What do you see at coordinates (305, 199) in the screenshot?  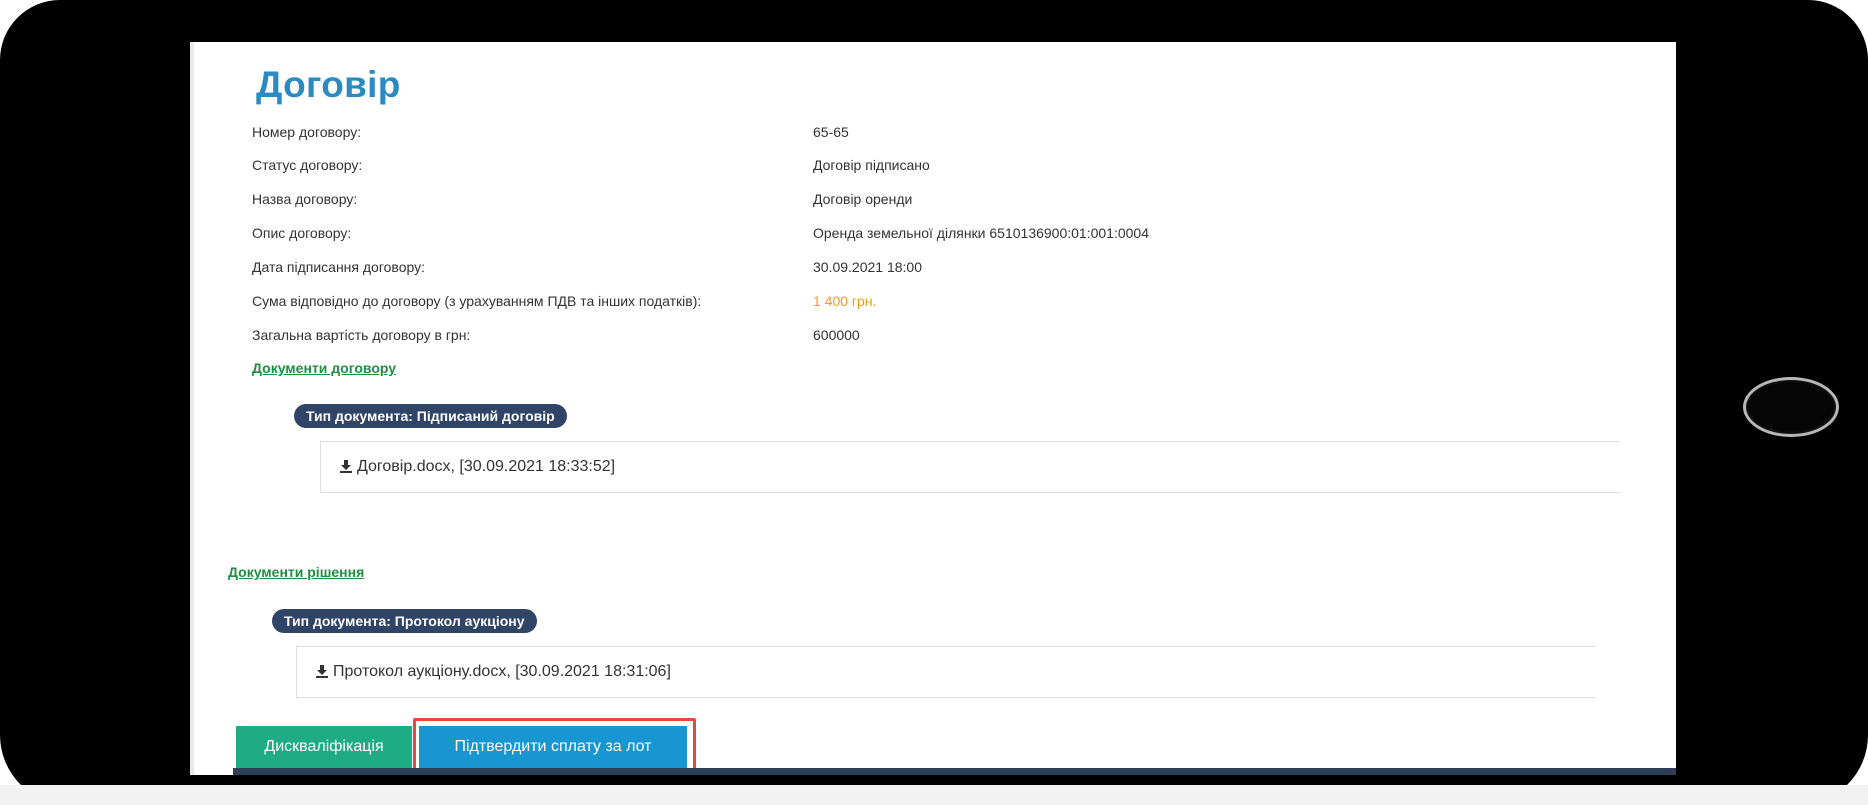 I see `field-label-contract-name: Назва договору:` at bounding box center [305, 199].